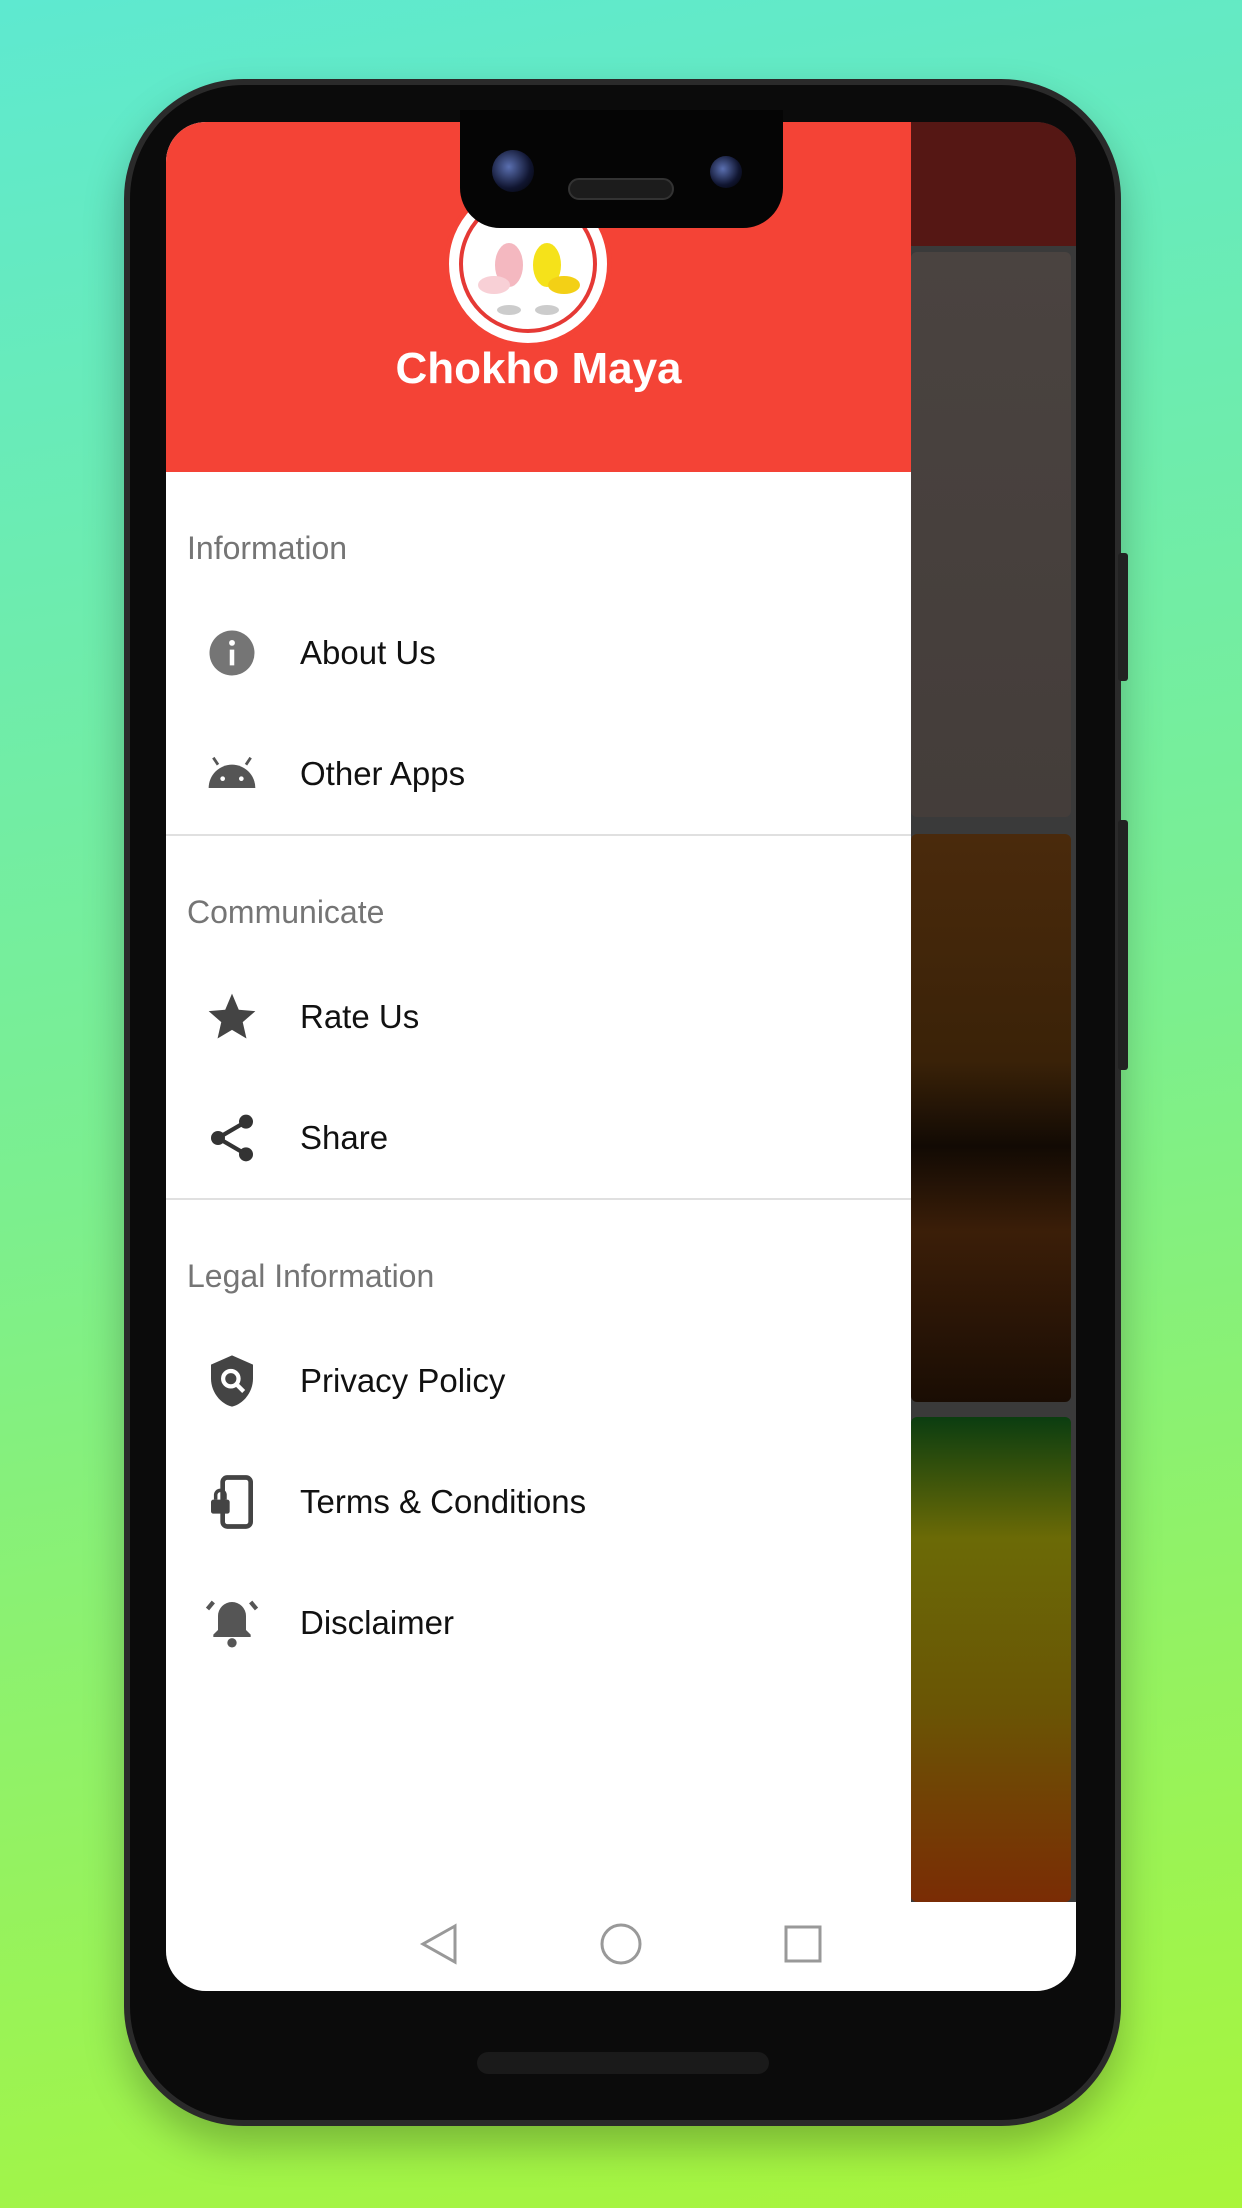 This screenshot has width=1242, height=2208. I want to click on shield-search-icon, so click(232, 1381).